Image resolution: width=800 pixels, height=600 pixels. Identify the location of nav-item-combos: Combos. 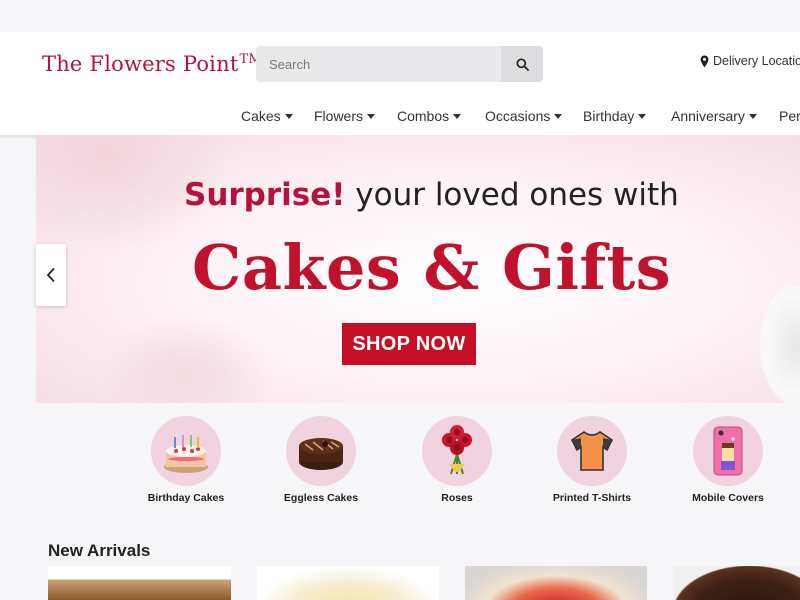
(429, 116).